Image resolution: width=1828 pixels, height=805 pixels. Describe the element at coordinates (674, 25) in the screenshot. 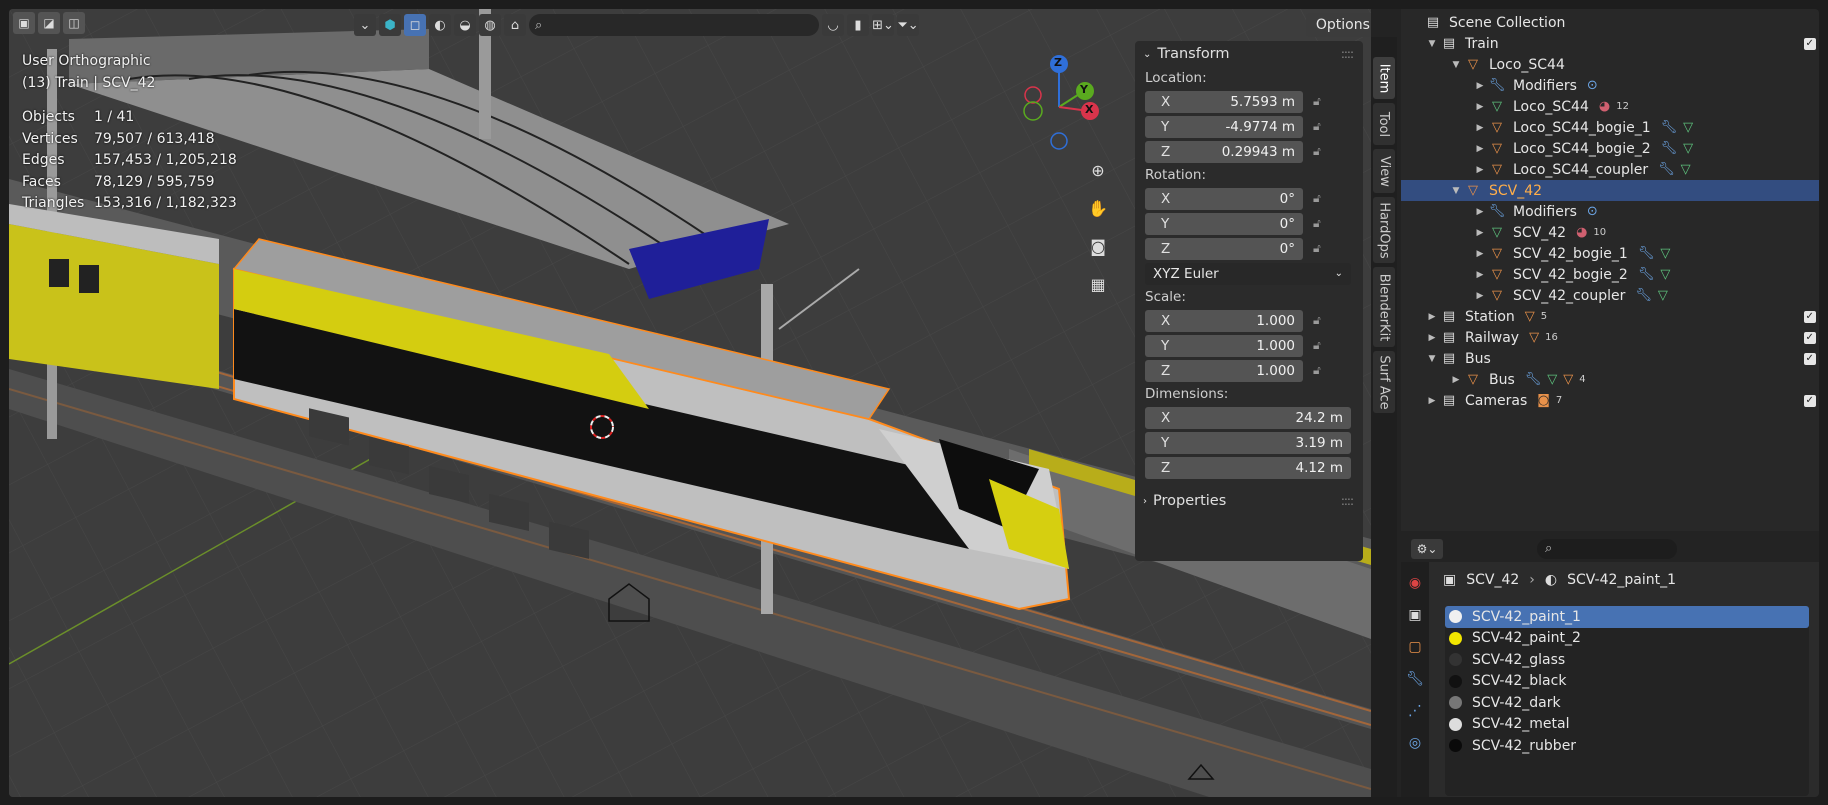

I see `viewport-search-input: ⌕` at that location.